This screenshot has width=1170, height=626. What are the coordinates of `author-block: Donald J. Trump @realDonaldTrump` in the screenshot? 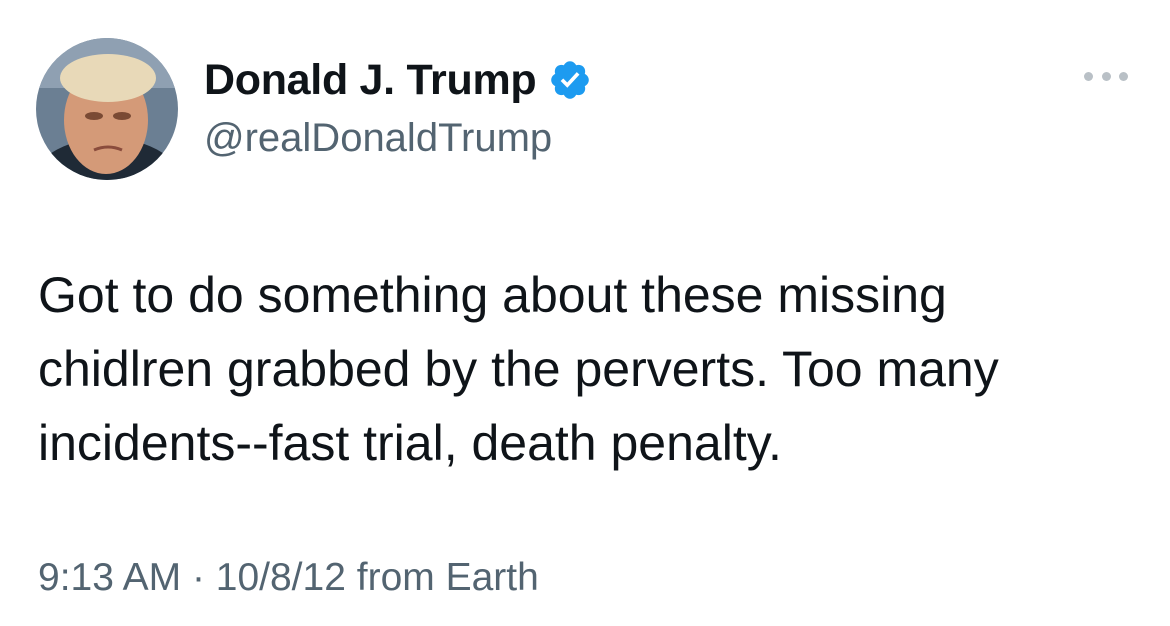 It's located at (398, 107).